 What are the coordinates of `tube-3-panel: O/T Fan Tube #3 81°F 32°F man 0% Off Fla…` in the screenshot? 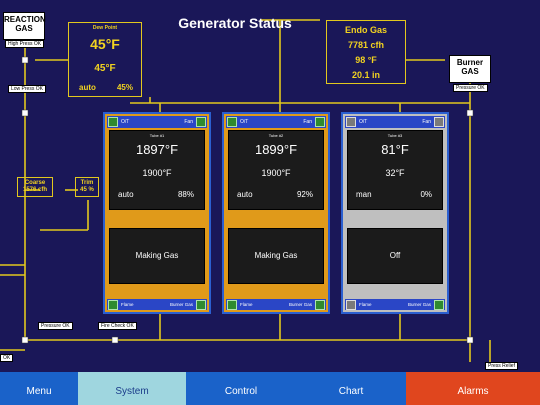 It's located at (395, 213).